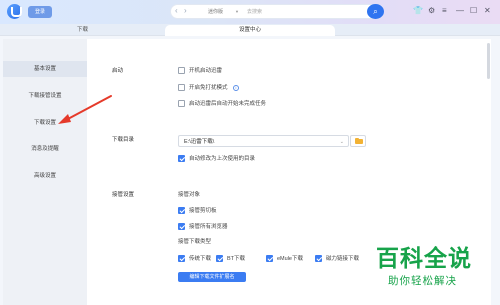 This screenshot has width=500, height=305. What do you see at coordinates (189, 195) in the screenshot?
I see `takeover-object-label: 接管对象` at bounding box center [189, 195].